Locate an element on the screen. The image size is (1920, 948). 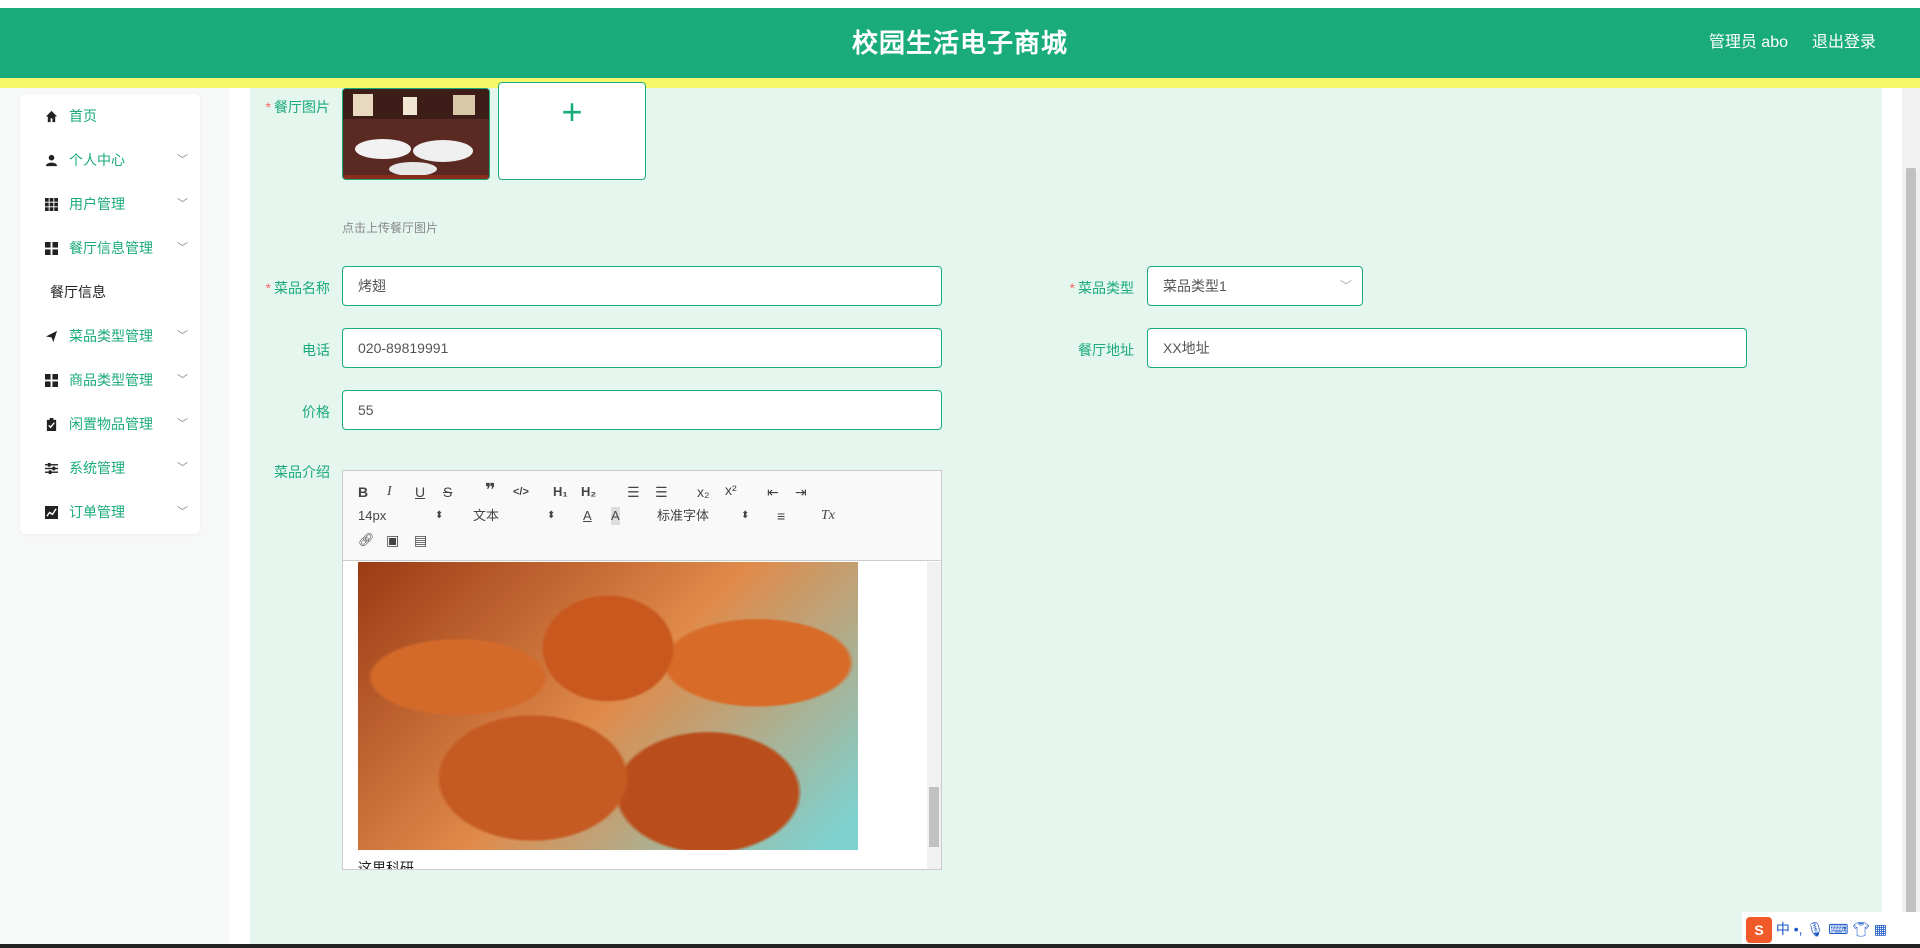
microphone-icon: 🎙︎ is located at coordinates (1815, 929).